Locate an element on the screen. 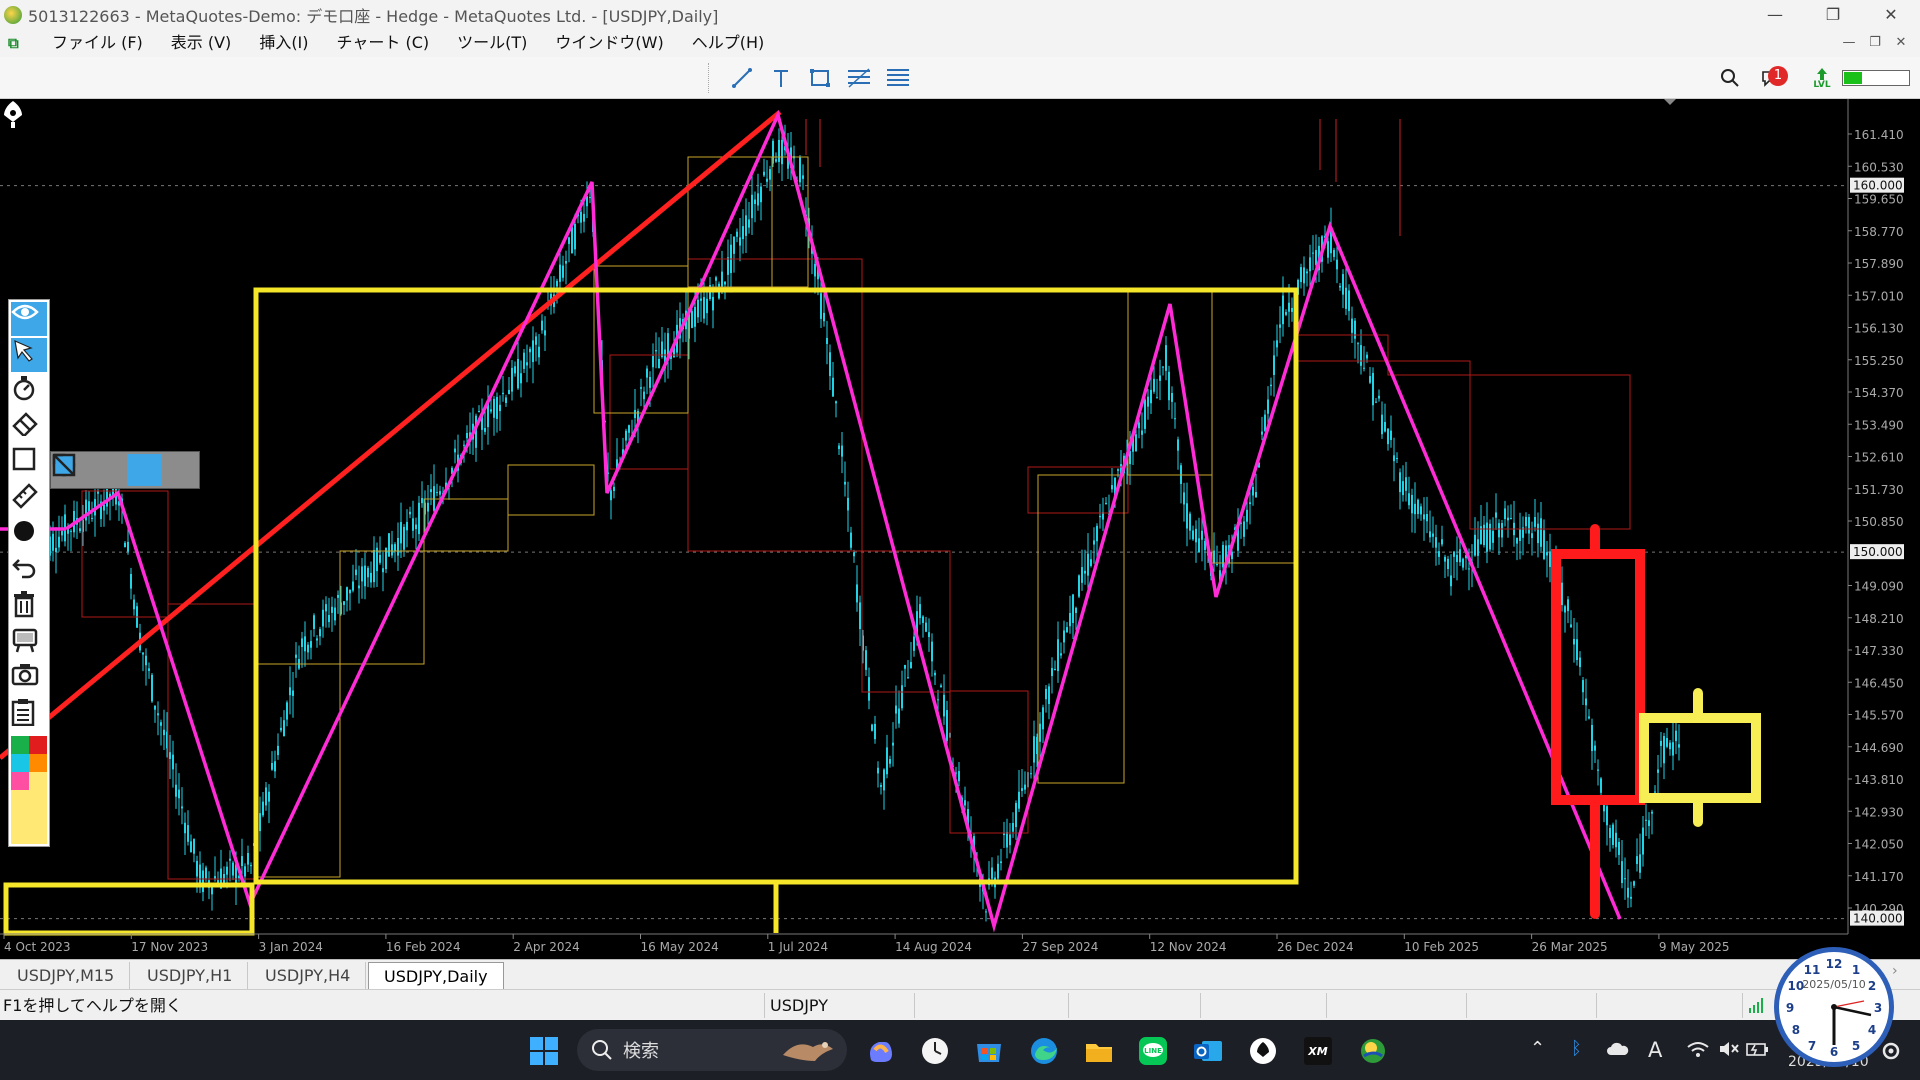  copilot-icon is located at coordinates (880, 1051).